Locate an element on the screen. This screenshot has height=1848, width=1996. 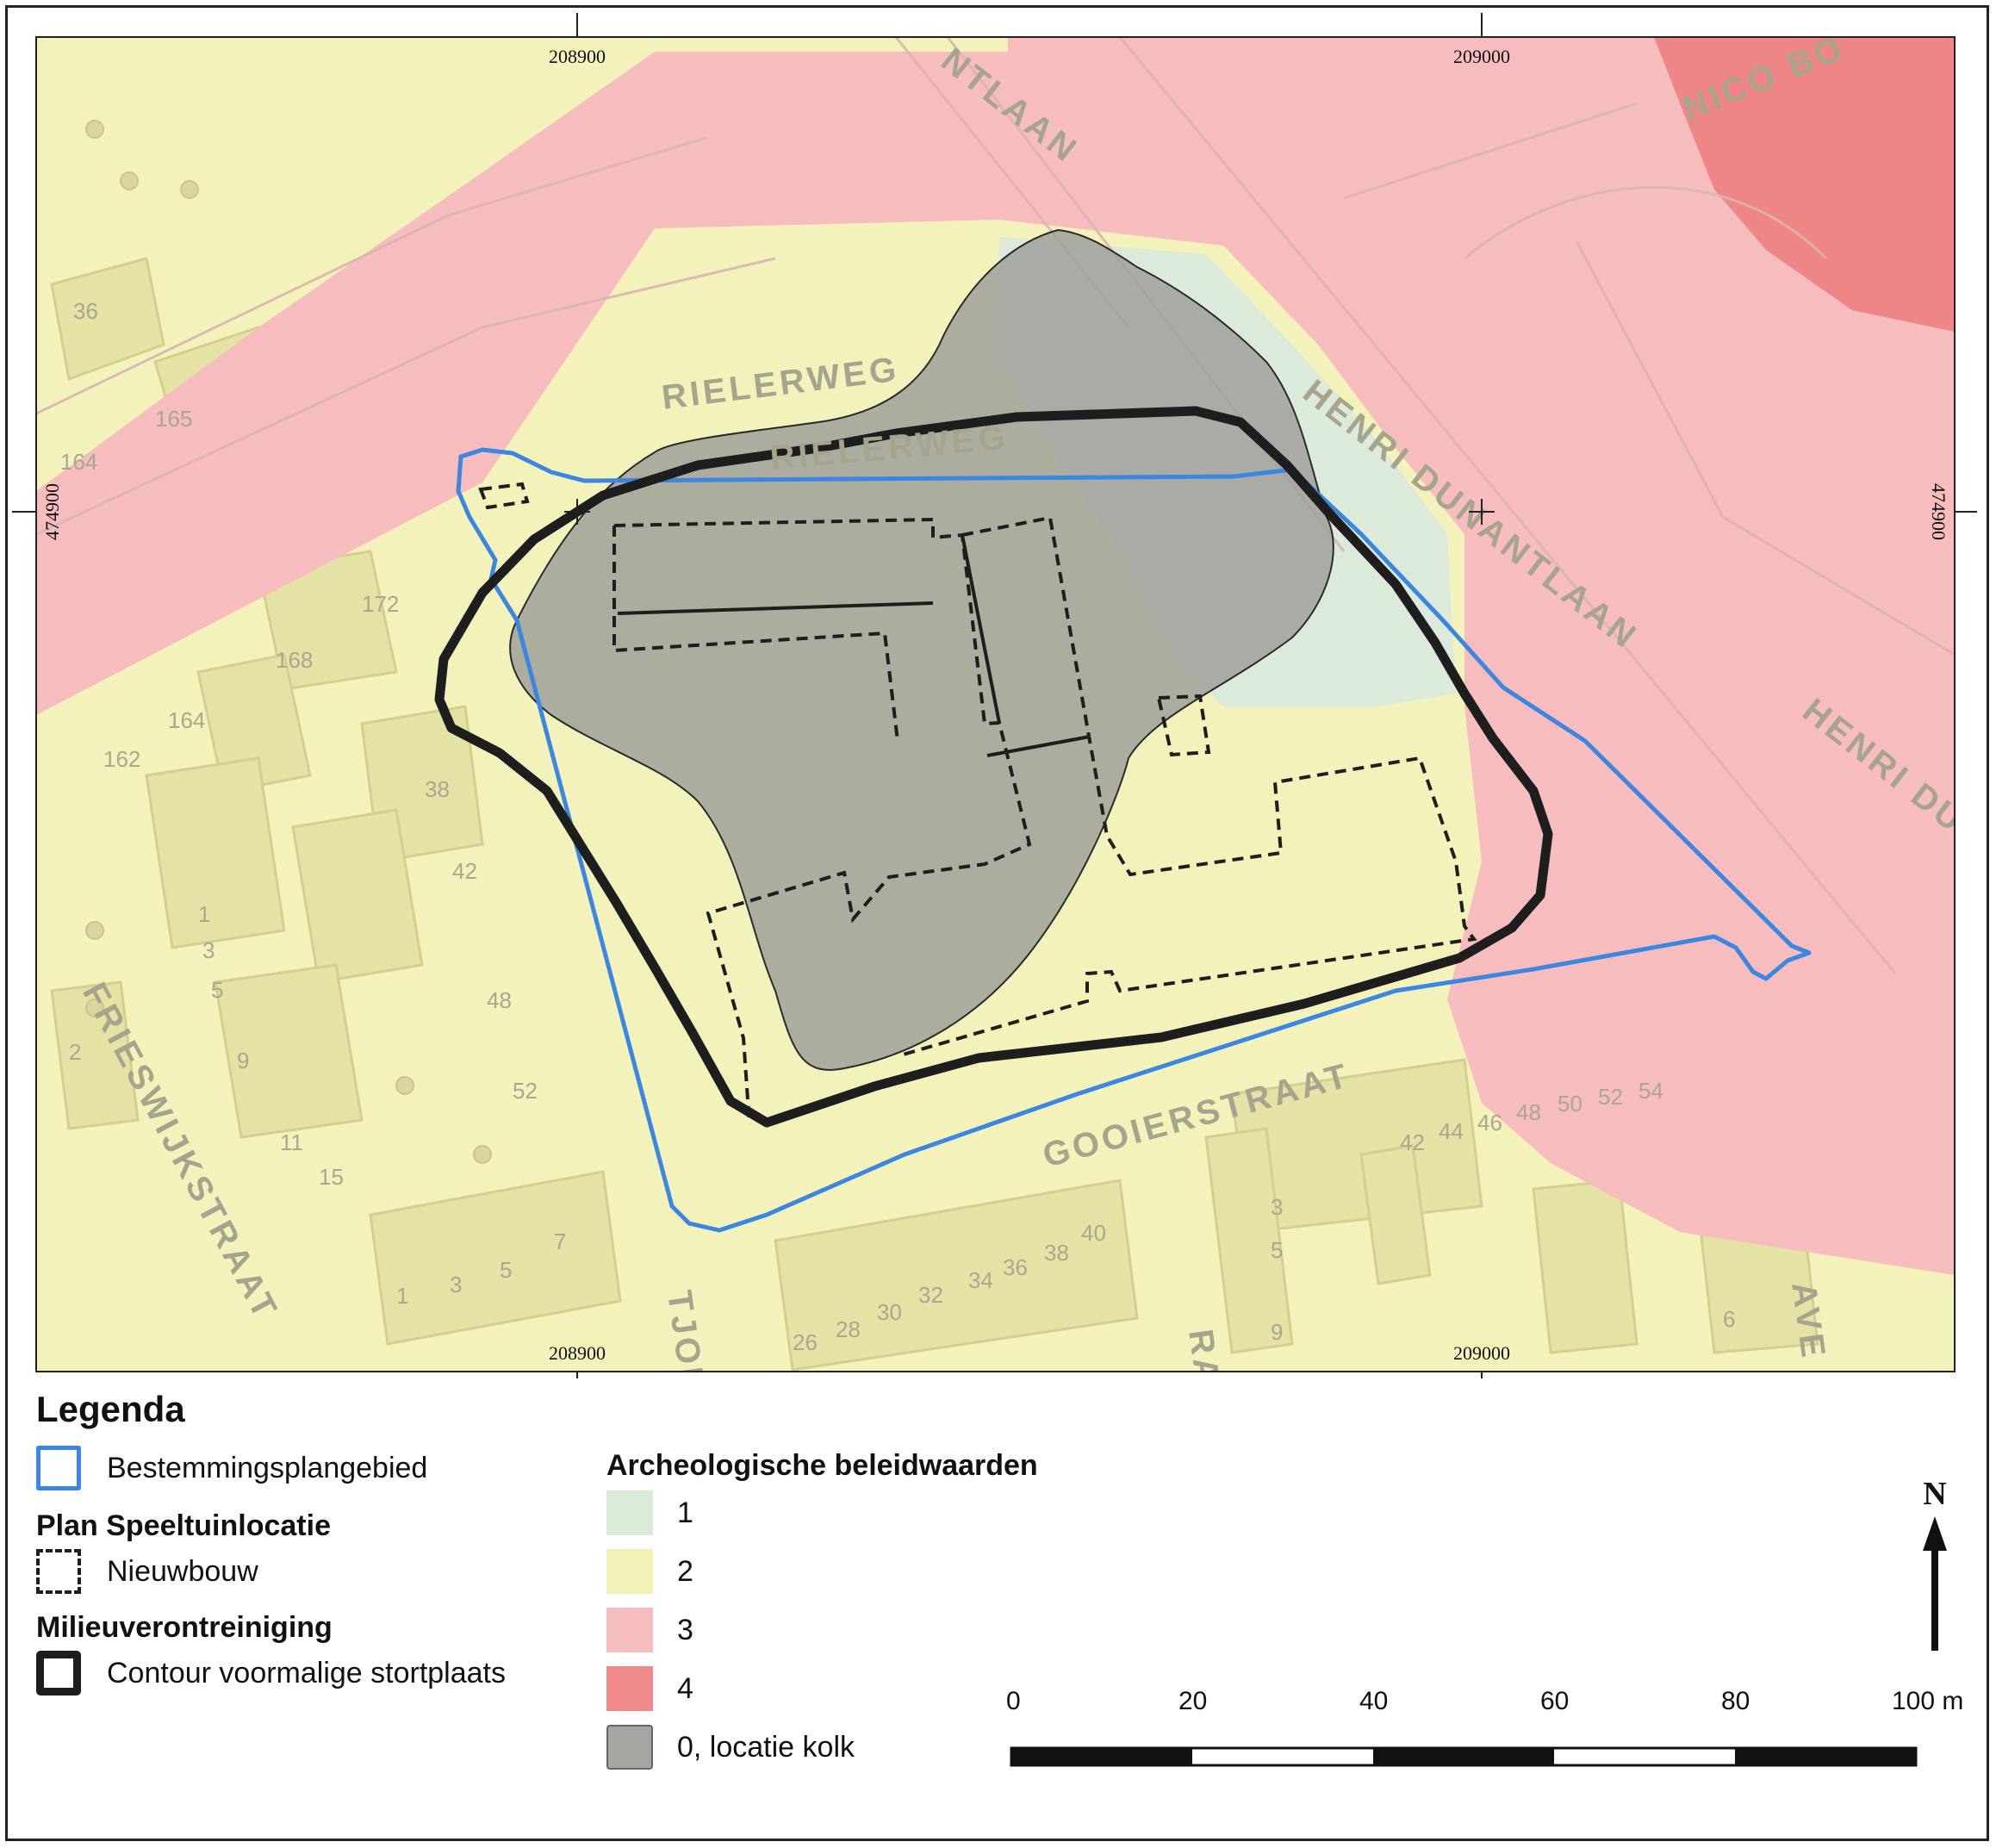
svg-text: 32 is located at coordinates (931, 1295).